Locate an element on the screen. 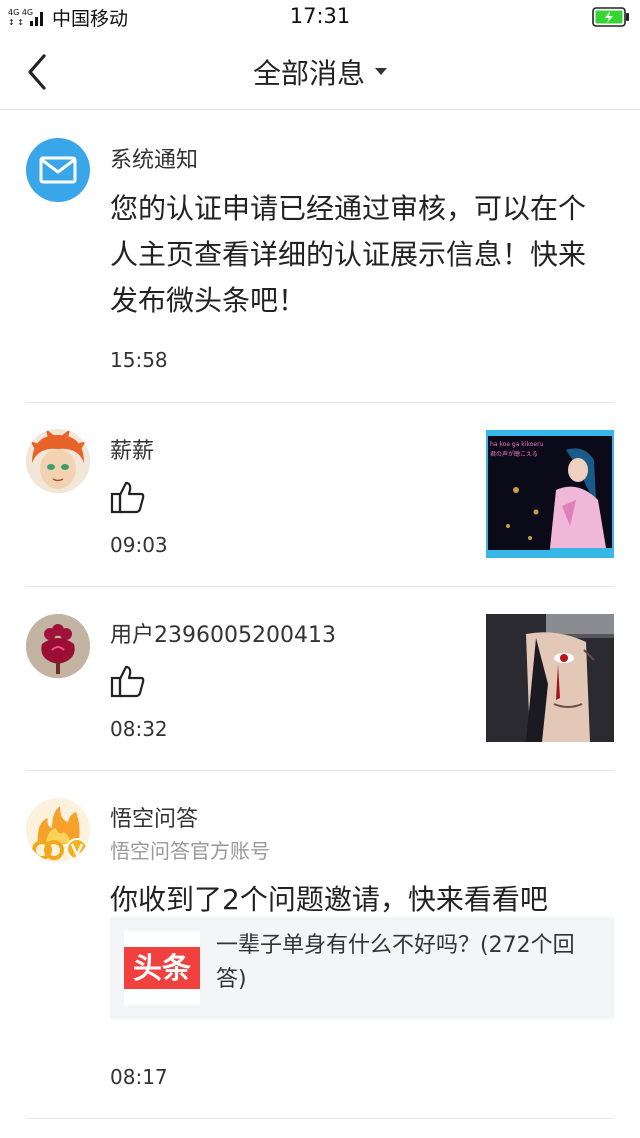  sender-subtitle: 悟空问答官方账号 is located at coordinates (190, 851).